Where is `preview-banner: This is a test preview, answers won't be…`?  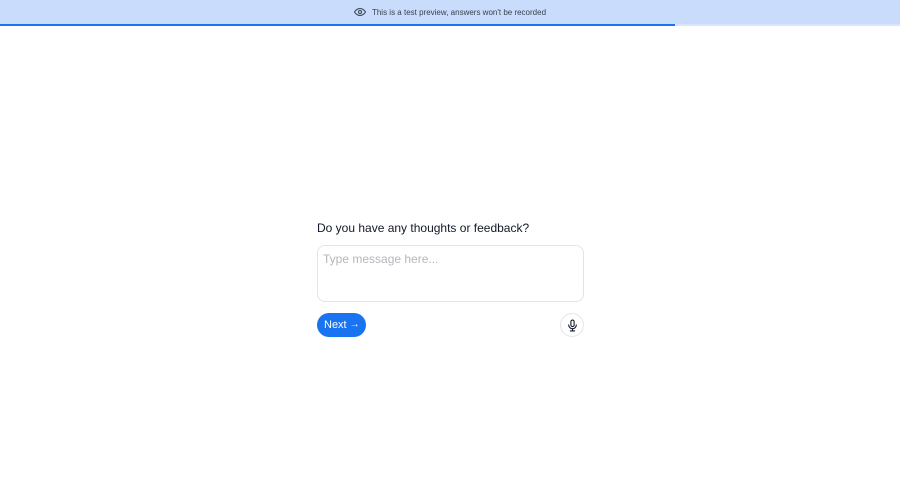
preview-banner: This is a test preview, answers won't be… is located at coordinates (450, 12).